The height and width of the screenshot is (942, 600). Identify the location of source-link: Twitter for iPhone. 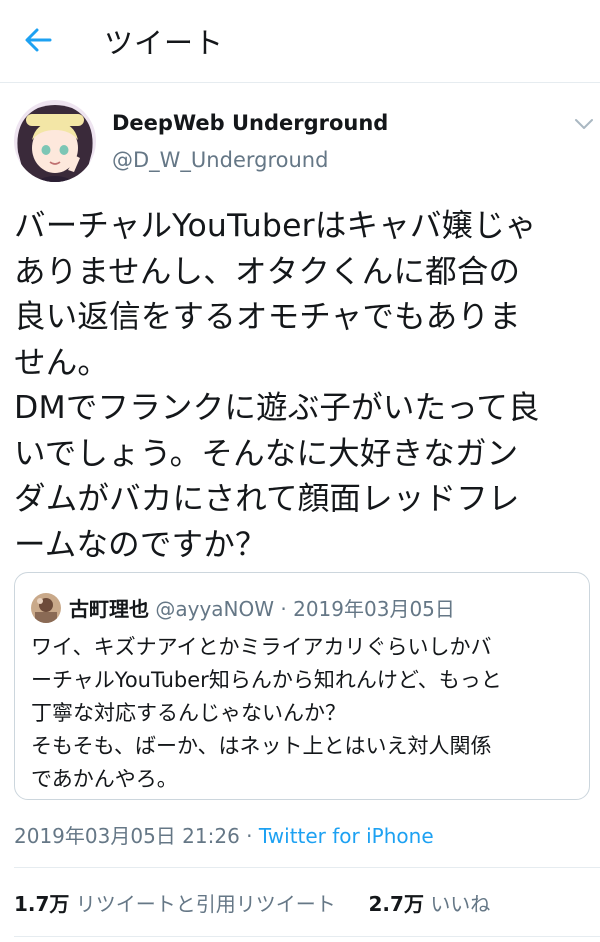
(346, 836).